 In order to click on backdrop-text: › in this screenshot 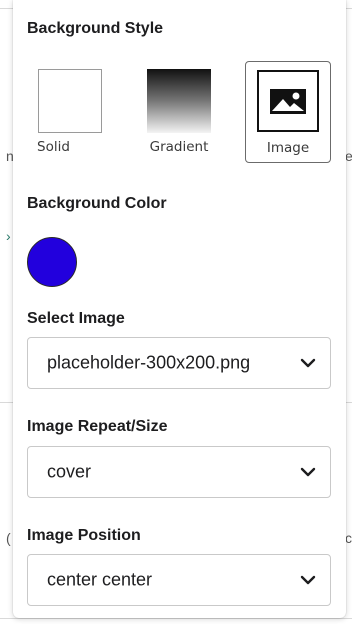, I will do `click(8, 236)`.